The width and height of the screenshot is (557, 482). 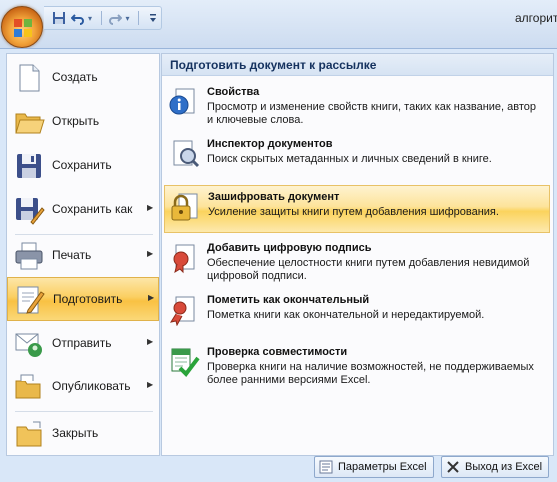 I want to click on menu-item-print: Печать ▶, so click(x=83, y=256).